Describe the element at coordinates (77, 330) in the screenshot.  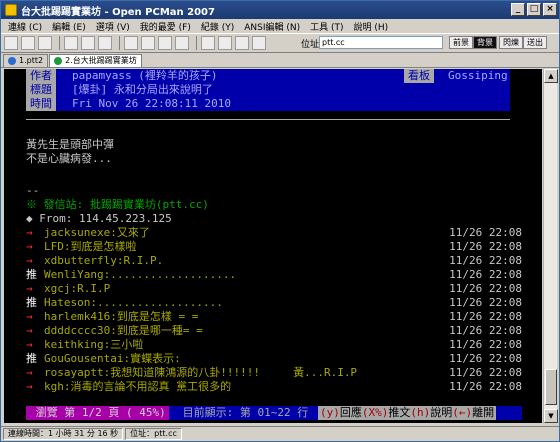
I see `push-user: ddddcccc30` at that location.